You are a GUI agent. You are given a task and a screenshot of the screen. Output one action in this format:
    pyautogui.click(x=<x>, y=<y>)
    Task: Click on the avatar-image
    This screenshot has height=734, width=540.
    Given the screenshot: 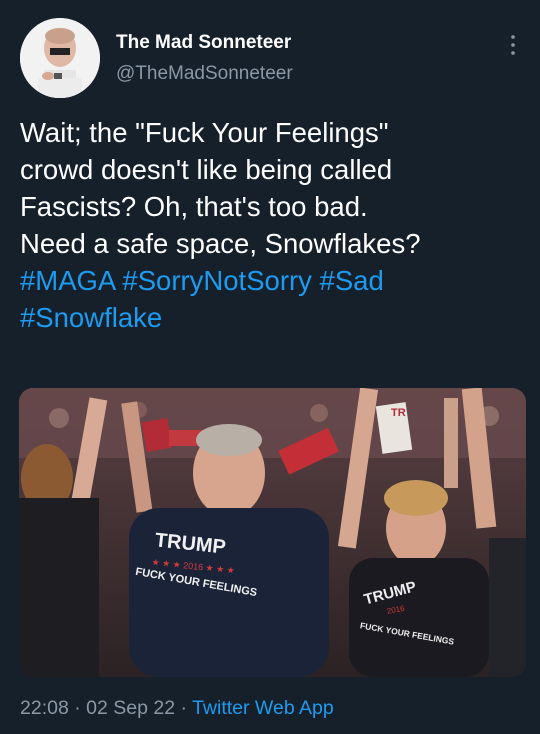 What is the action you would take?
    pyautogui.click(x=60, y=58)
    